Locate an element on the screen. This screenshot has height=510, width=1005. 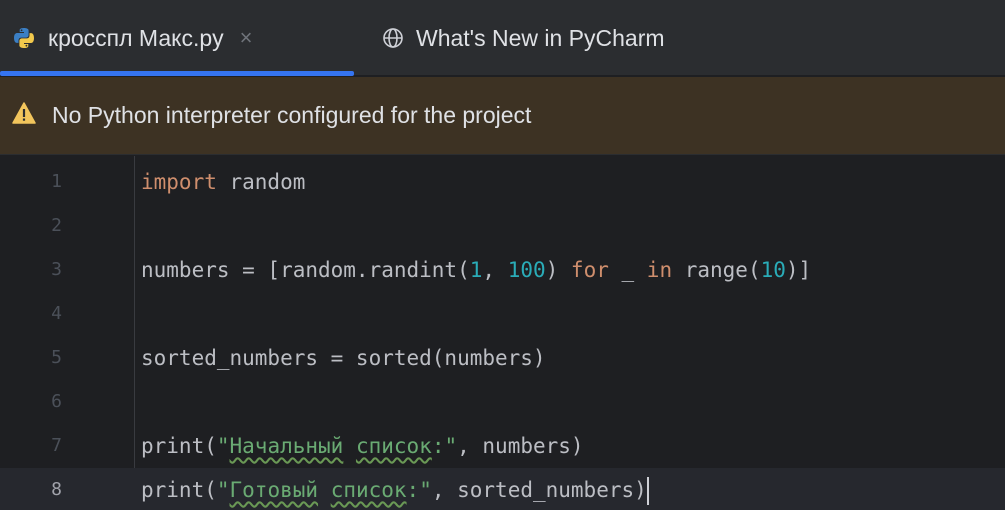
code-text: print("Готовый список:", sorted_numbers) is located at coordinates (395, 489).